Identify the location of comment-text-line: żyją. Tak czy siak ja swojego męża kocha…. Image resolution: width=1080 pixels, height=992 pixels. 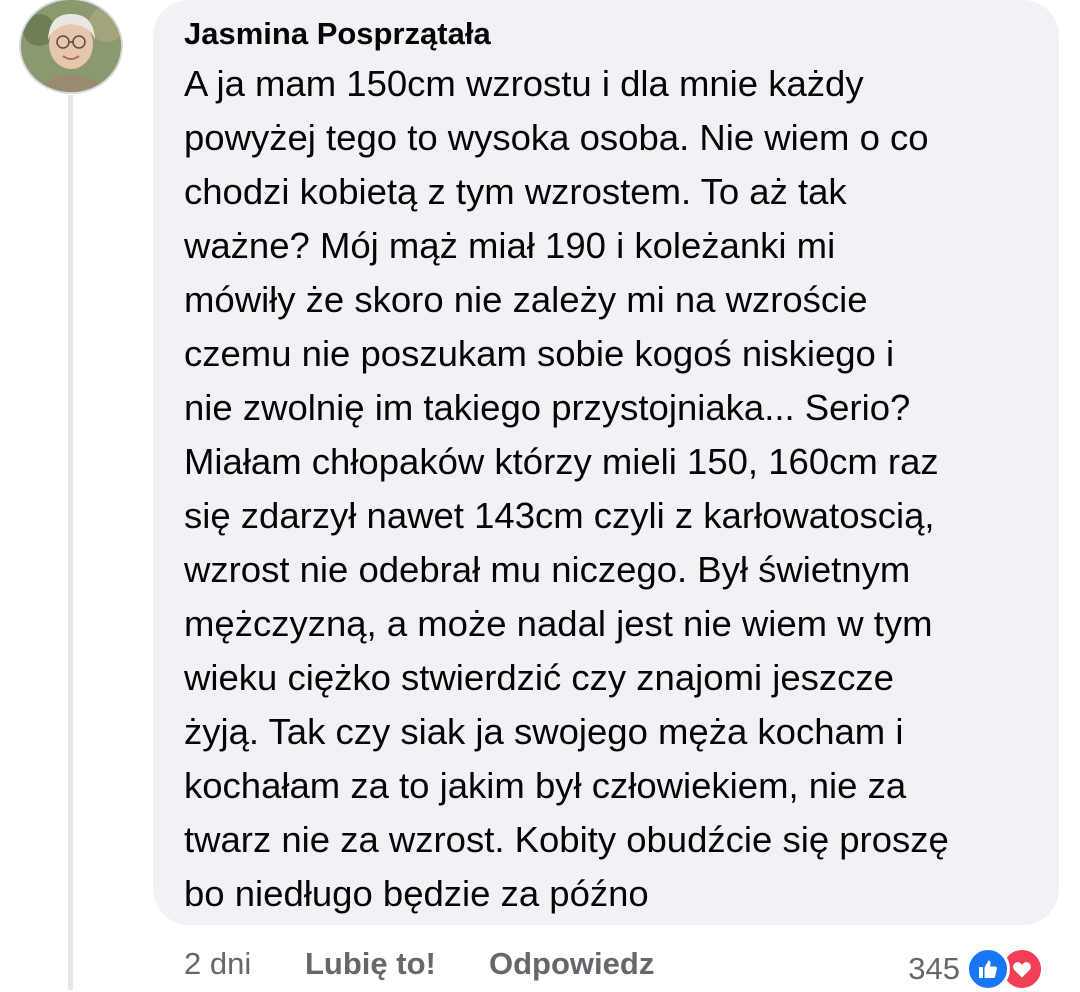
(544, 731).